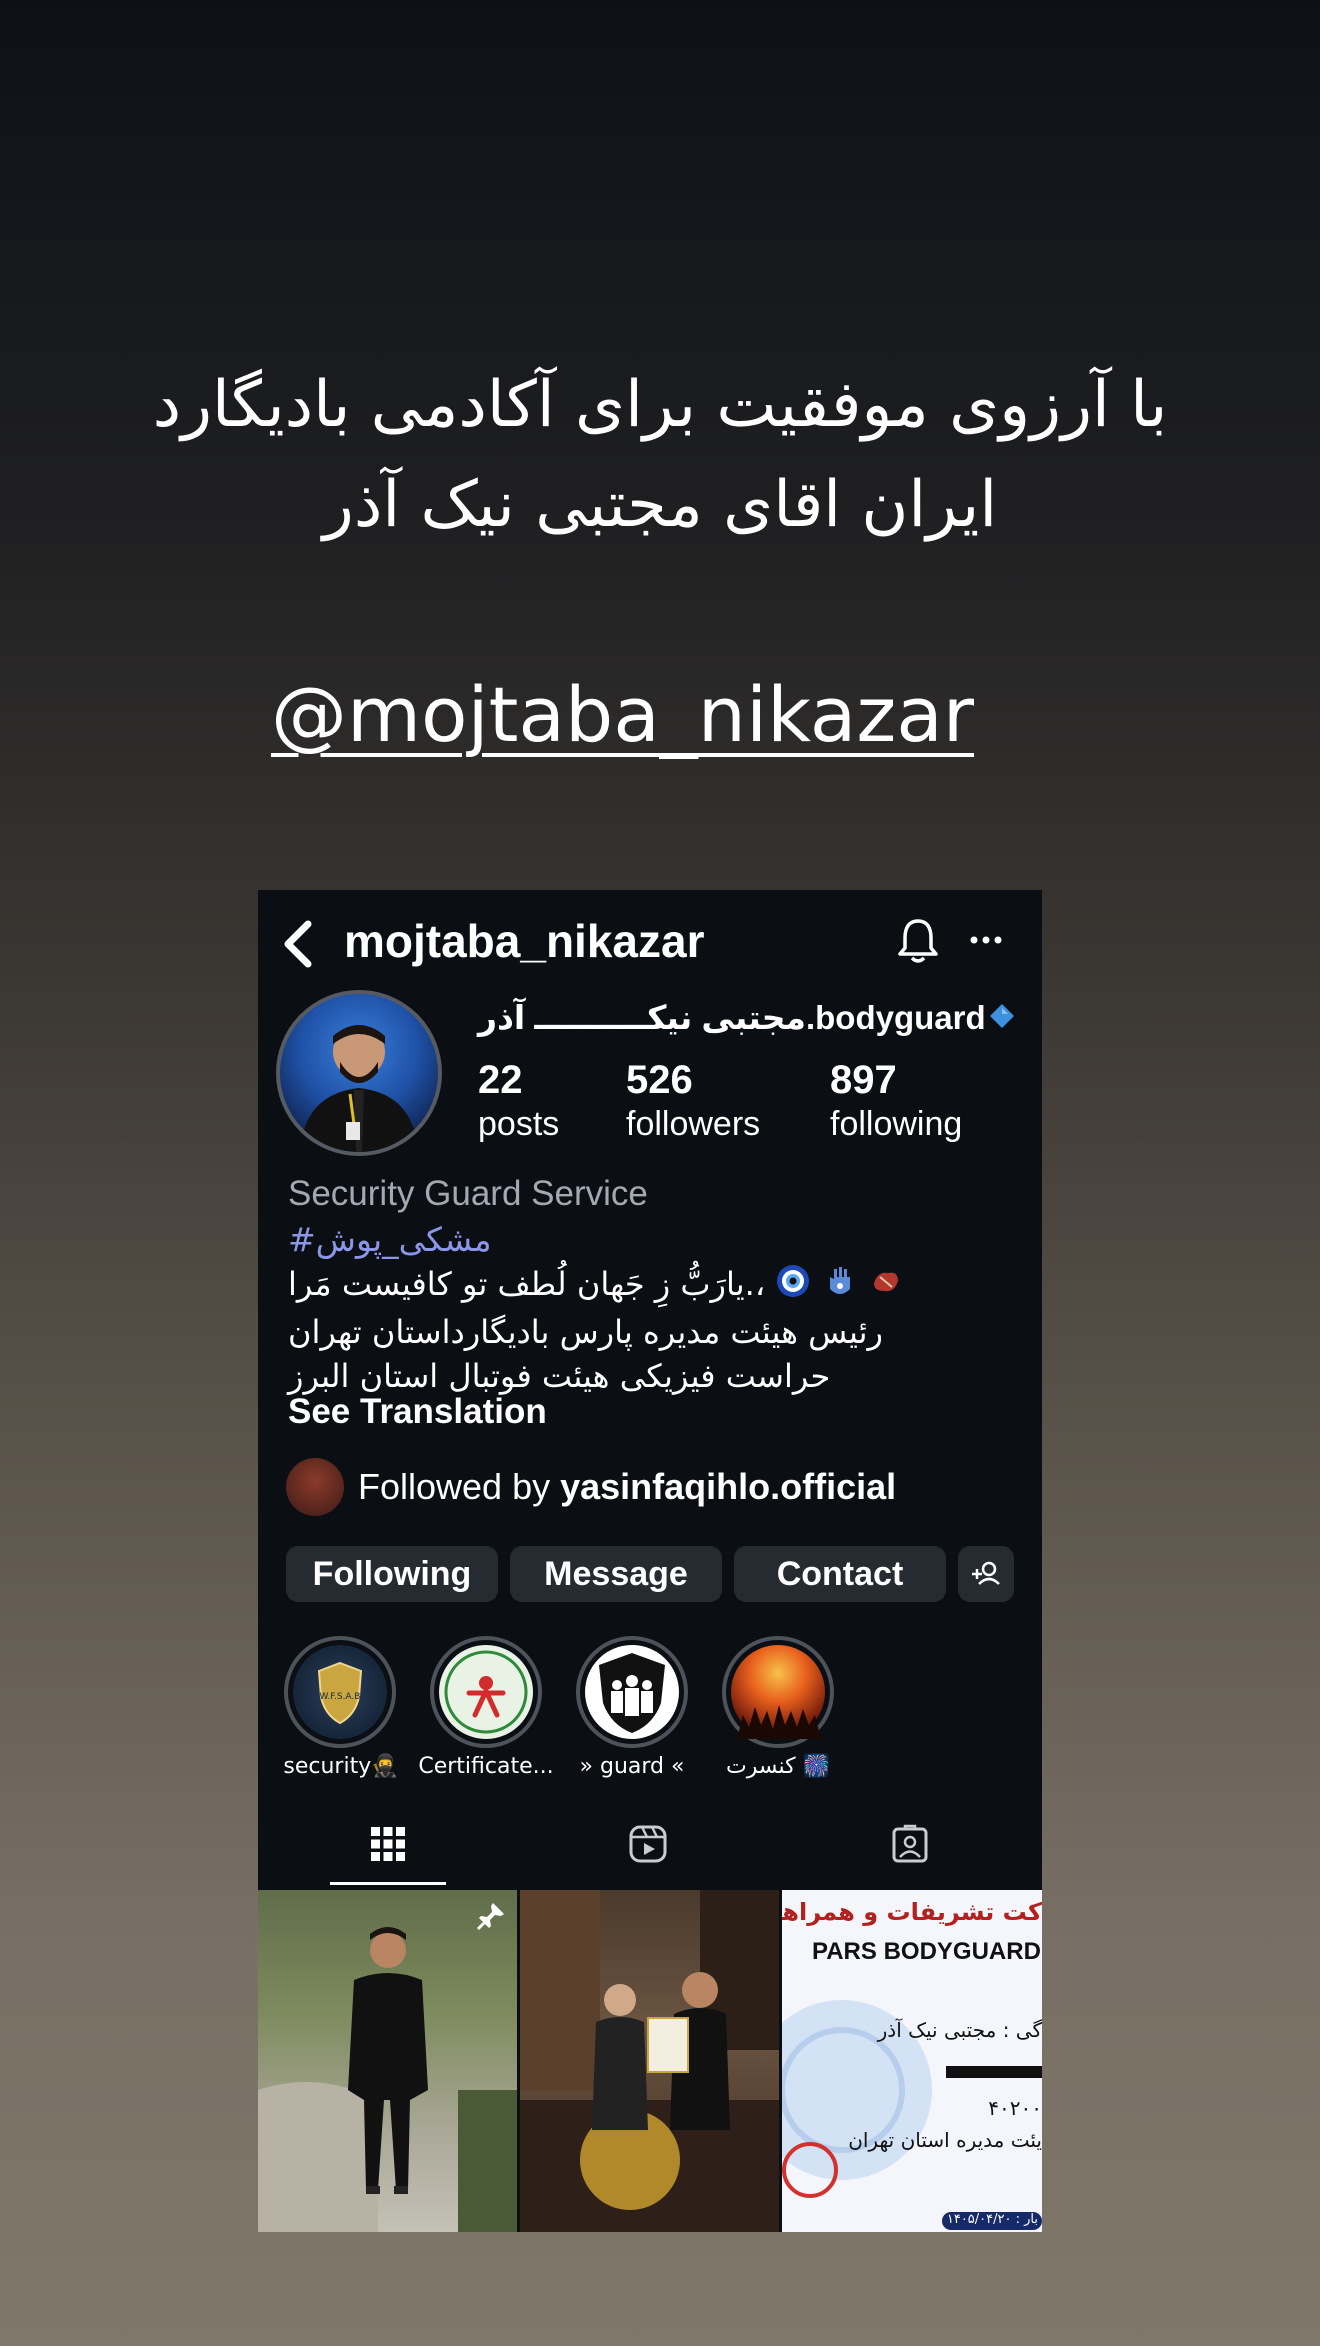 The width and height of the screenshot is (1320, 2346). Describe the element at coordinates (622, 714) in the screenshot. I see `story-mention: @mojtaba_nikazar` at that location.